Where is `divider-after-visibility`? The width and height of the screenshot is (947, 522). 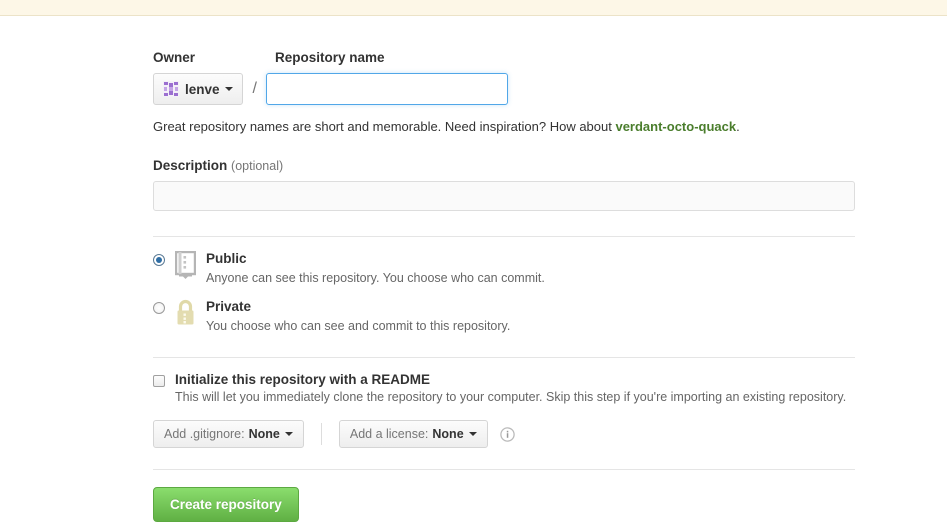 divider-after-visibility is located at coordinates (504, 358).